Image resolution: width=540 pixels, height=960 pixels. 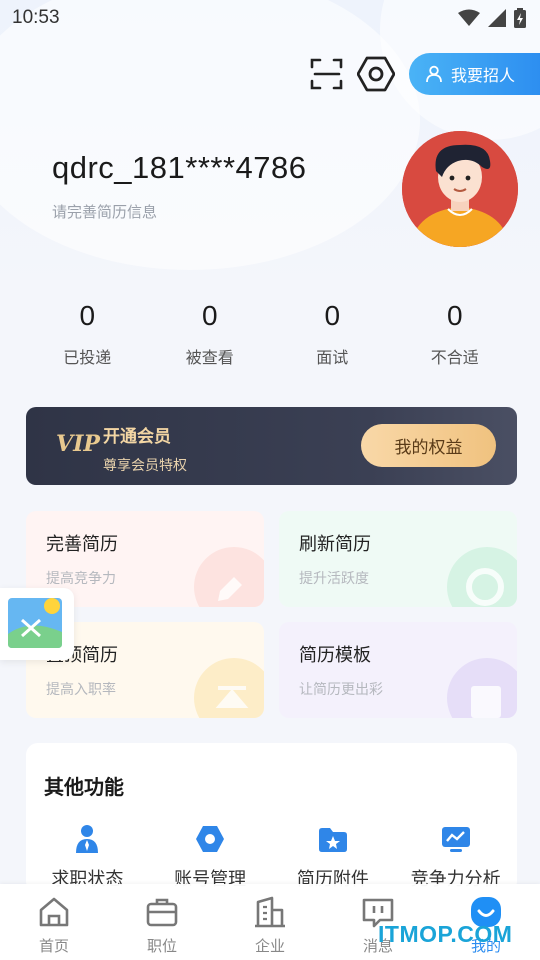 I want to click on stat-label: 不合适, so click(x=454, y=357).